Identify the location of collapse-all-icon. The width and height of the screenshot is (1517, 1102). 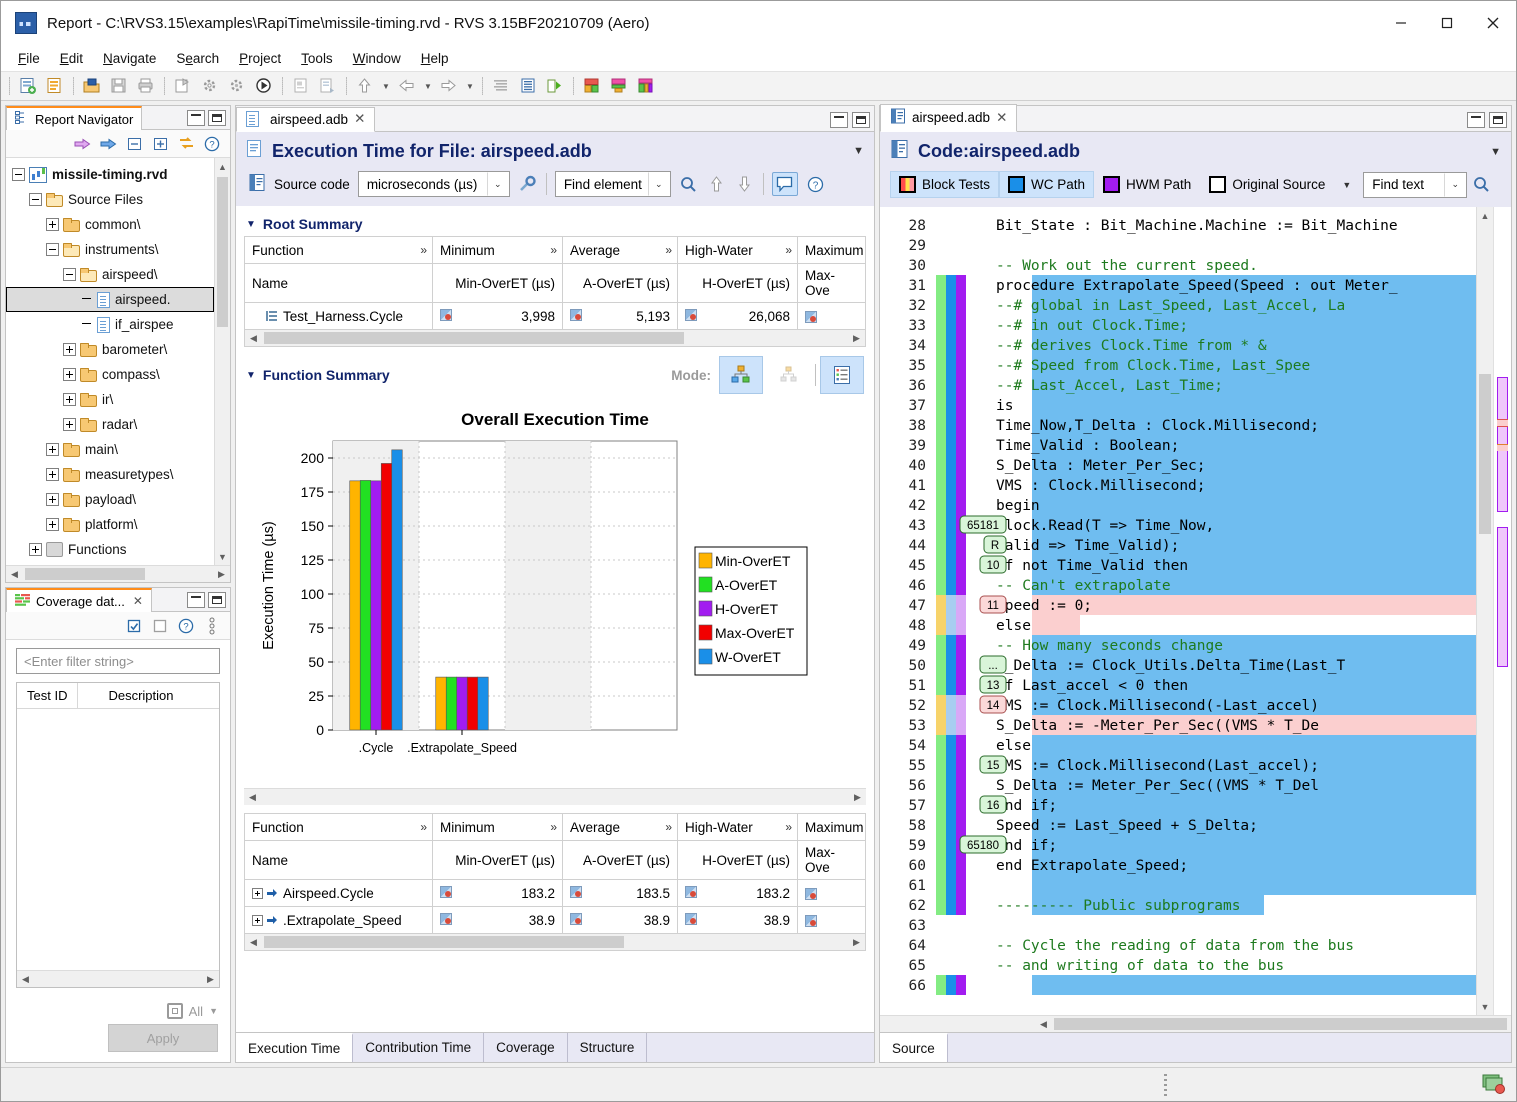
(134, 144).